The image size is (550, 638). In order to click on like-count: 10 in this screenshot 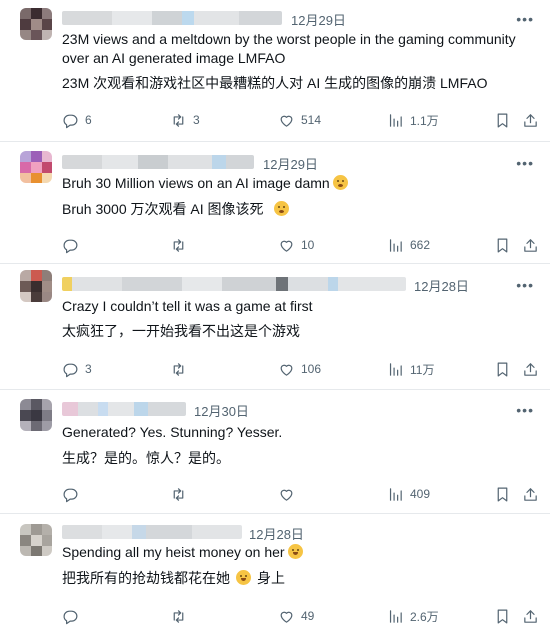, I will do `click(308, 245)`.